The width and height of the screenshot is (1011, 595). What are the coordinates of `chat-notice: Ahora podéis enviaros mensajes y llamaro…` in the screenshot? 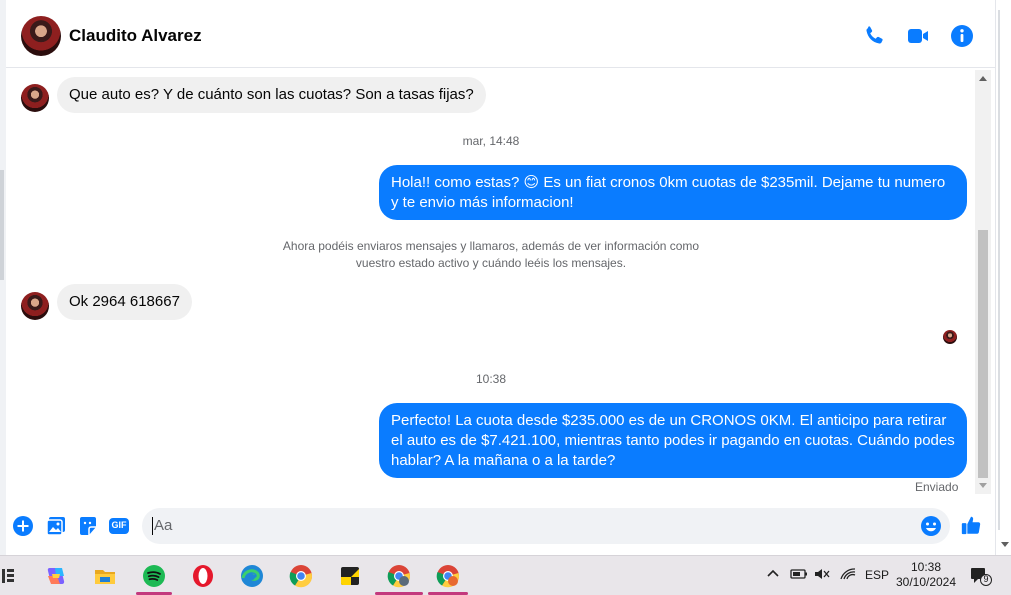 It's located at (491, 254).